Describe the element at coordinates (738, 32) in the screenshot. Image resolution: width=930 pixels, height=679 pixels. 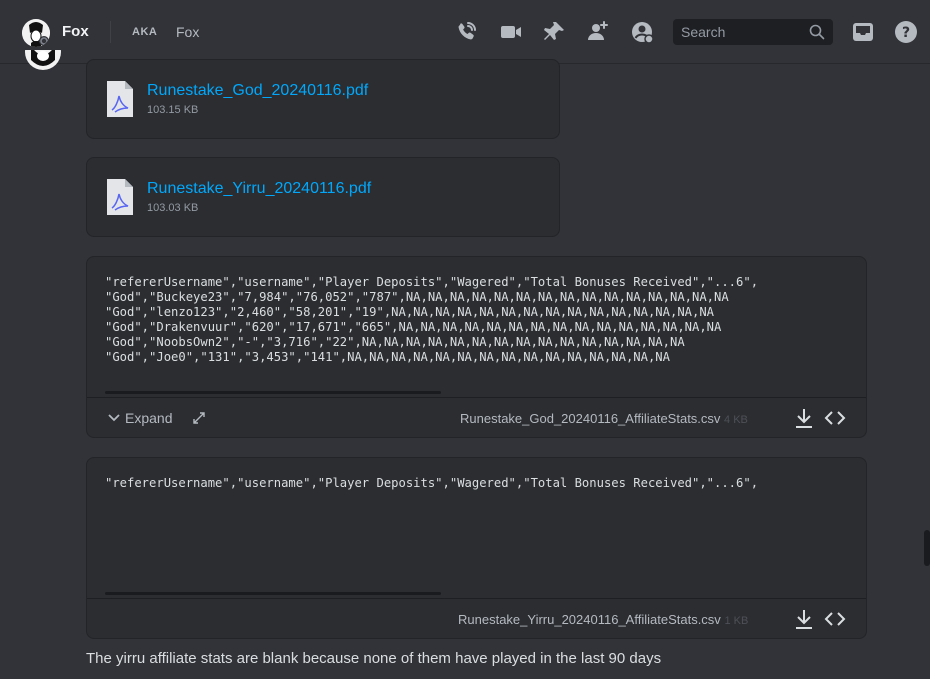
I see `search-input` at that location.